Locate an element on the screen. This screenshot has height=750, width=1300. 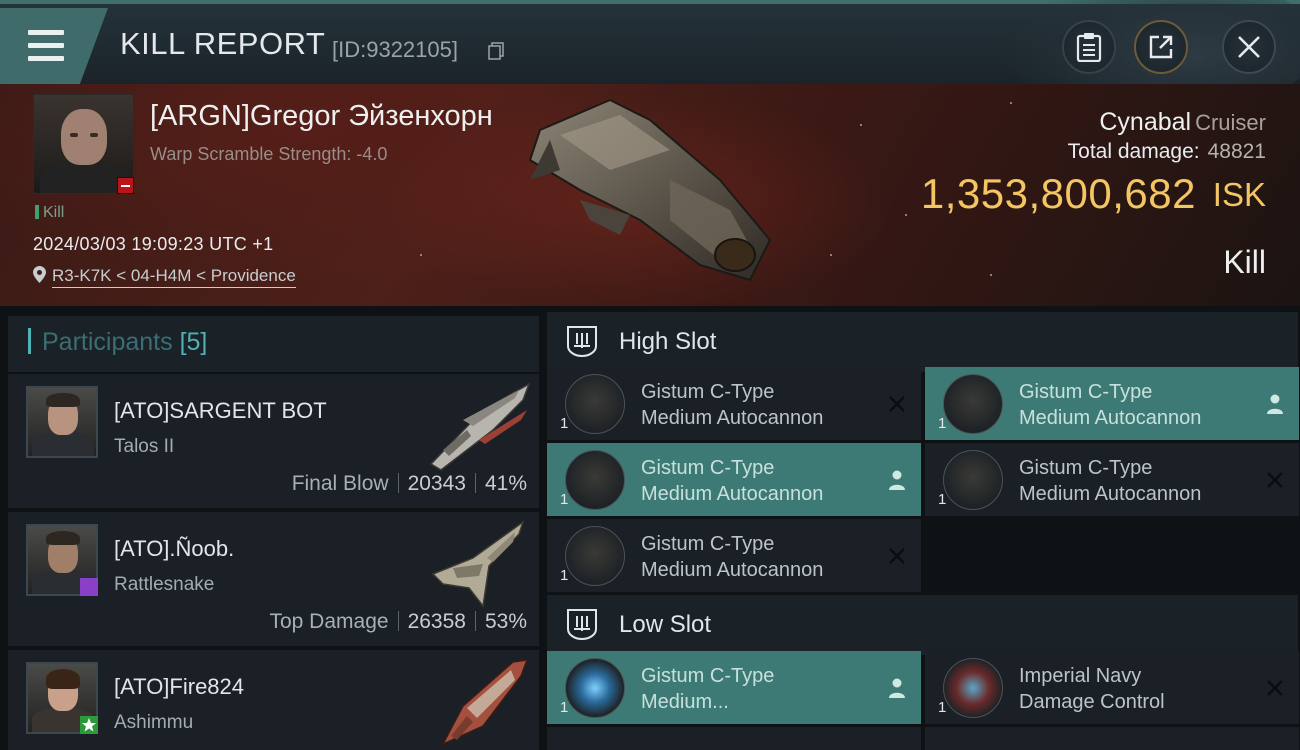
participants-header: Participants [5] is located at coordinates (273, 344).